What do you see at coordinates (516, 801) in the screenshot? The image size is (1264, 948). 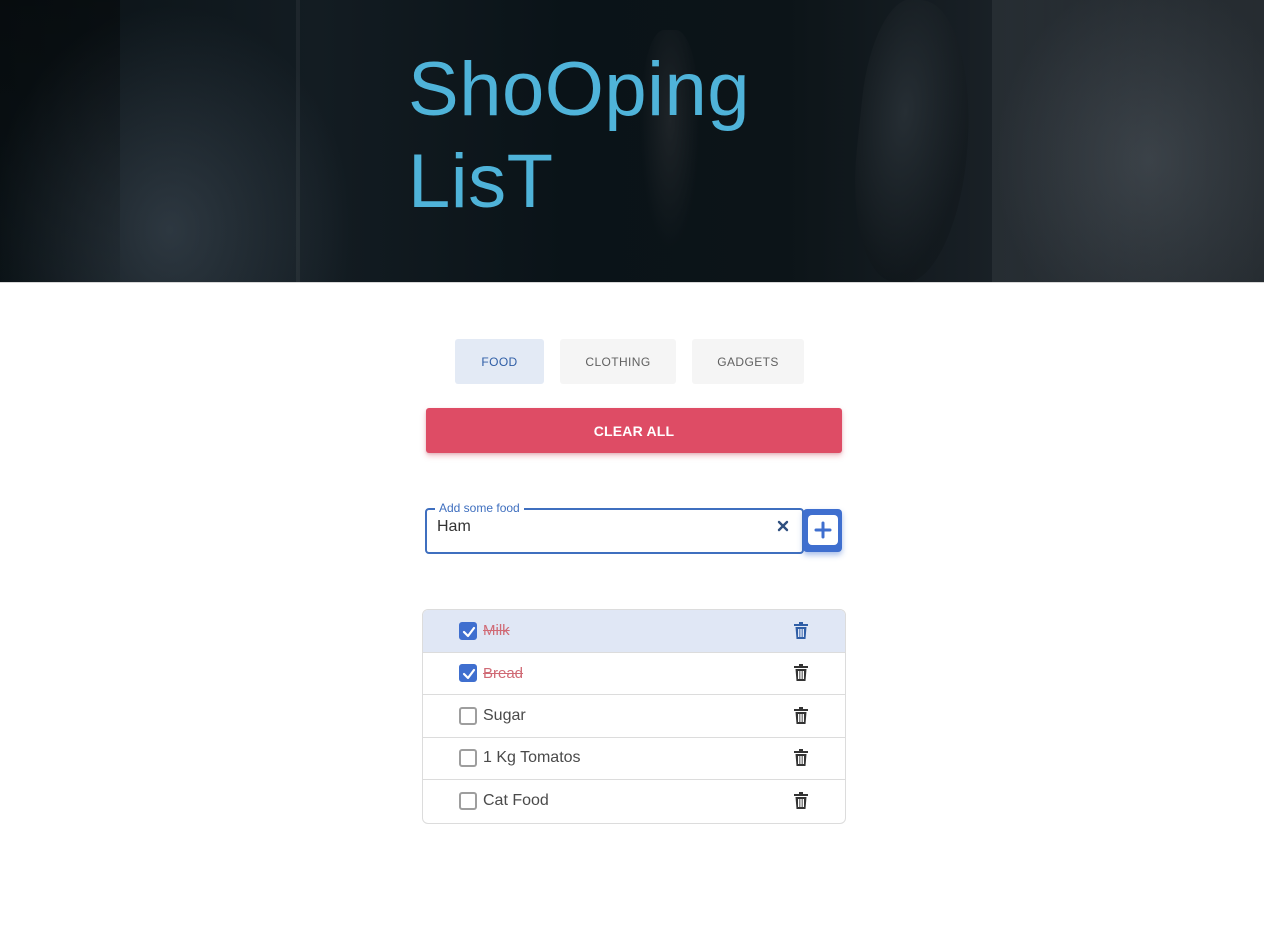 I see `item-label: Cat Food` at bounding box center [516, 801].